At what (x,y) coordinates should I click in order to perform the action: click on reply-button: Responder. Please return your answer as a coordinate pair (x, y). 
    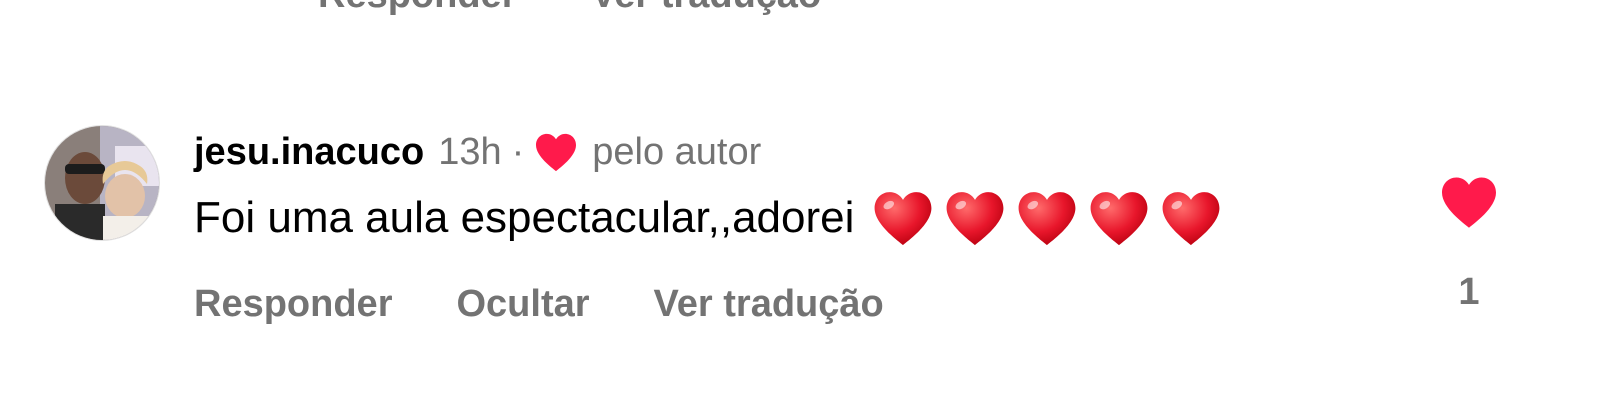
    Looking at the image, I should click on (293, 304).